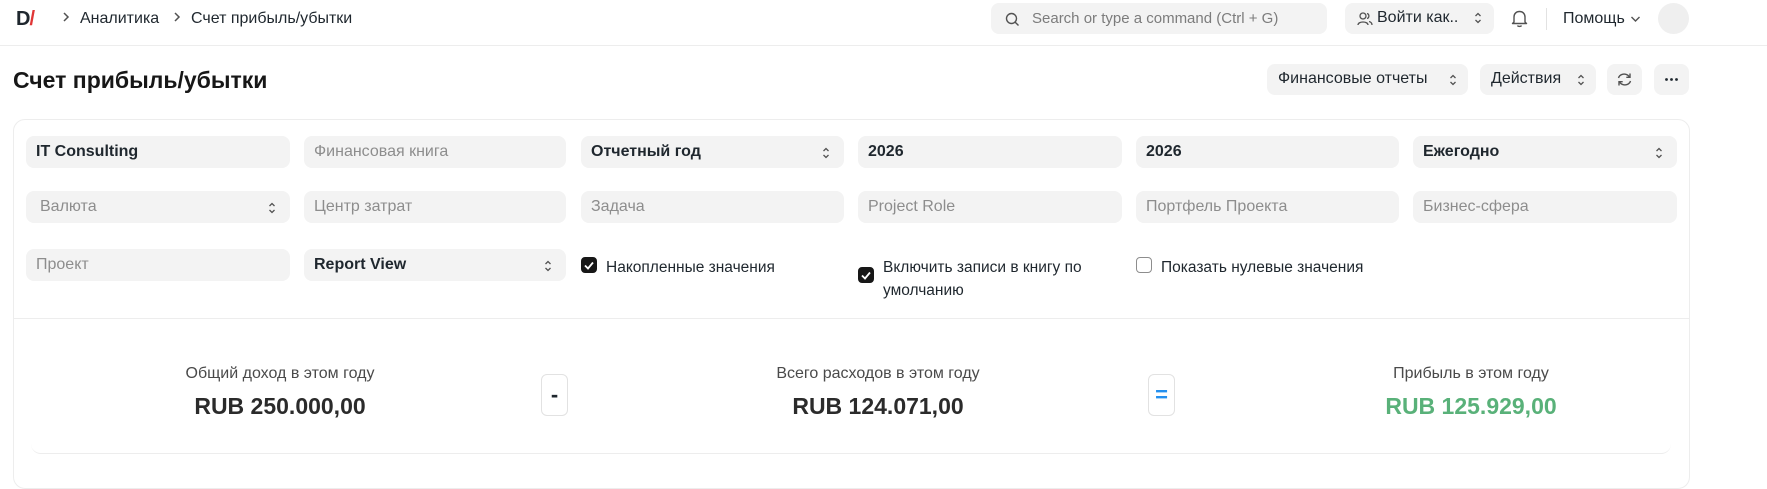 Image resolution: width=1767 pixels, height=489 pixels. What do you see at coordinates (1471, 373) in the screenshot?
I see `profit-caption: Прибыль в этом году` at bounding box center [1471, 373].